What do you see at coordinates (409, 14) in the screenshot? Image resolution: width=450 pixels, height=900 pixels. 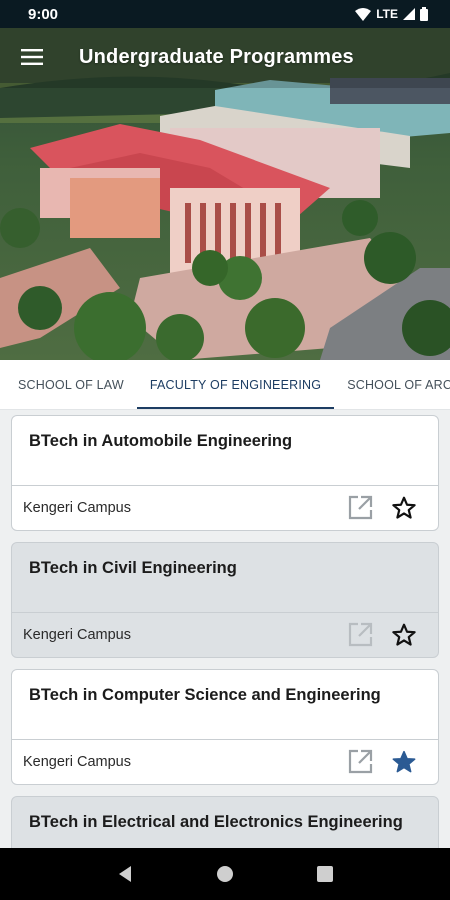 I see `signal-icon` at bounding box center [409, 14].